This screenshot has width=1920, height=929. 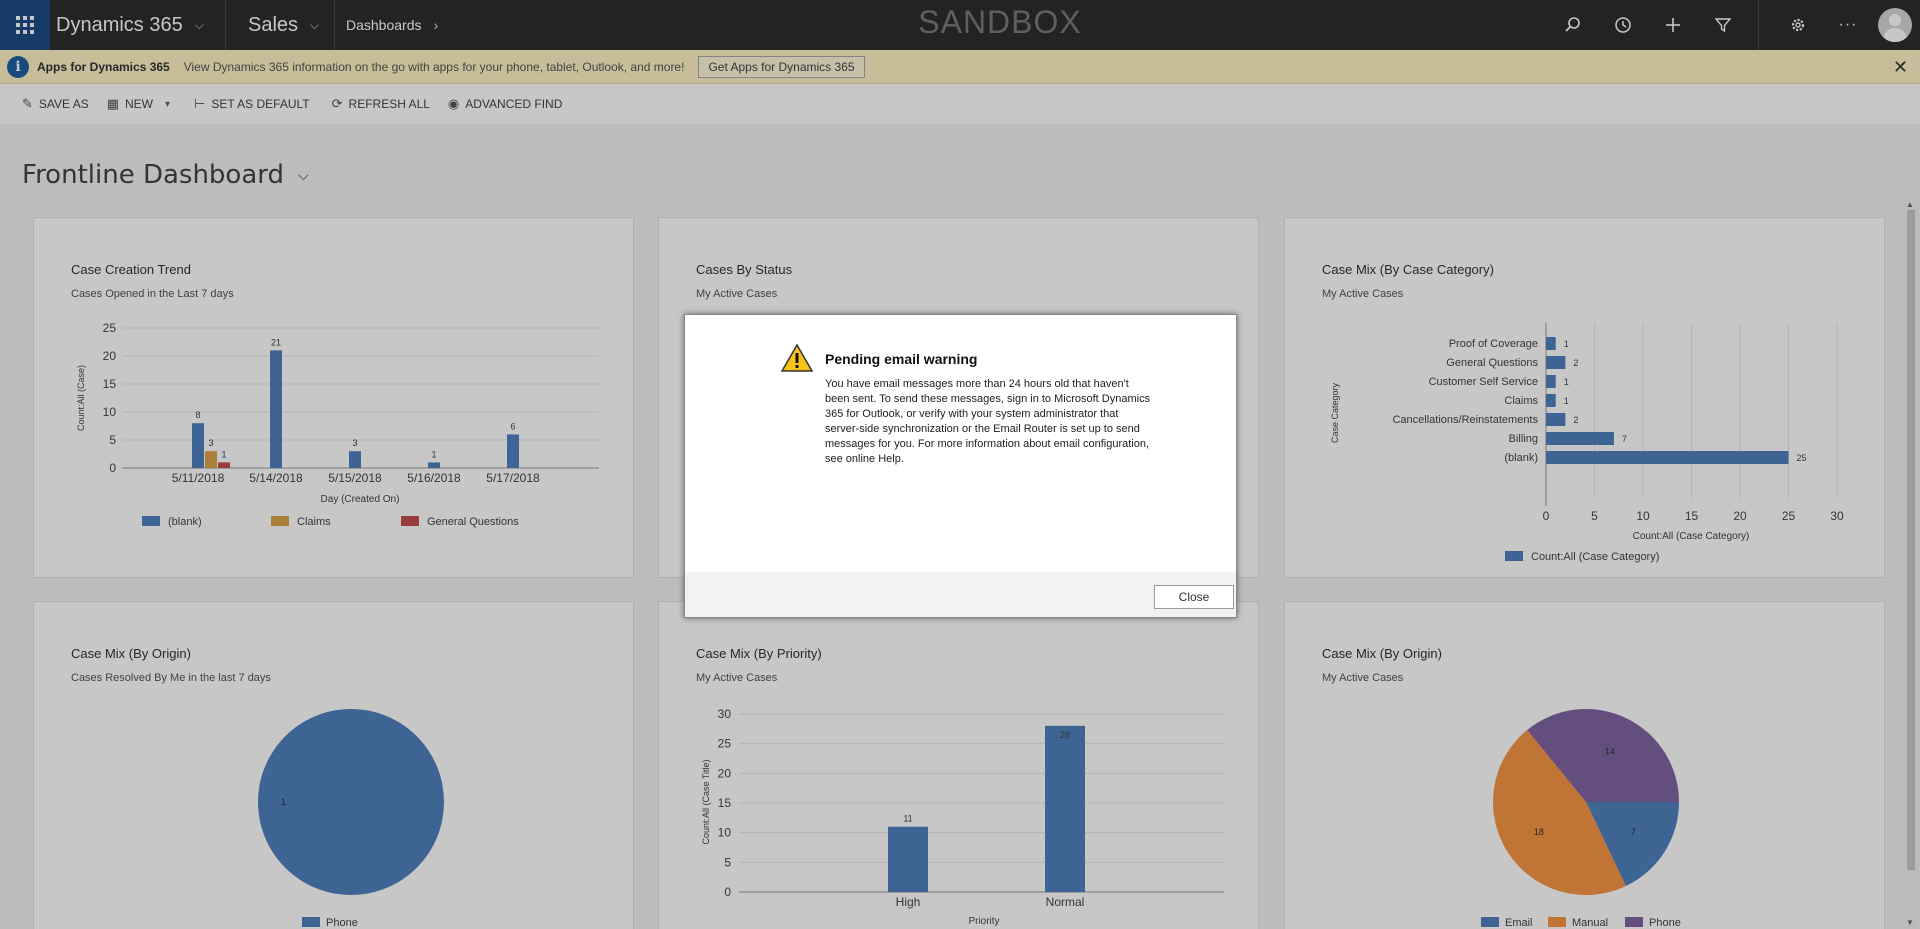 What do you see at coordinates (797, 357) in the screenshot?
I see `warning-icon` at bounding box center [797, 357].